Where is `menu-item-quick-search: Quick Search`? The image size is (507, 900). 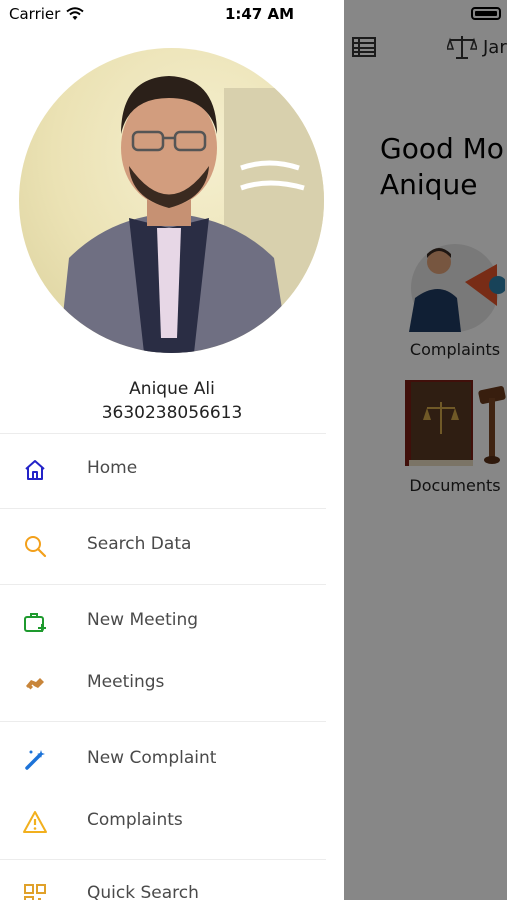 menu-item-quick-search: Quick Search is located at coordinates (163, 884).